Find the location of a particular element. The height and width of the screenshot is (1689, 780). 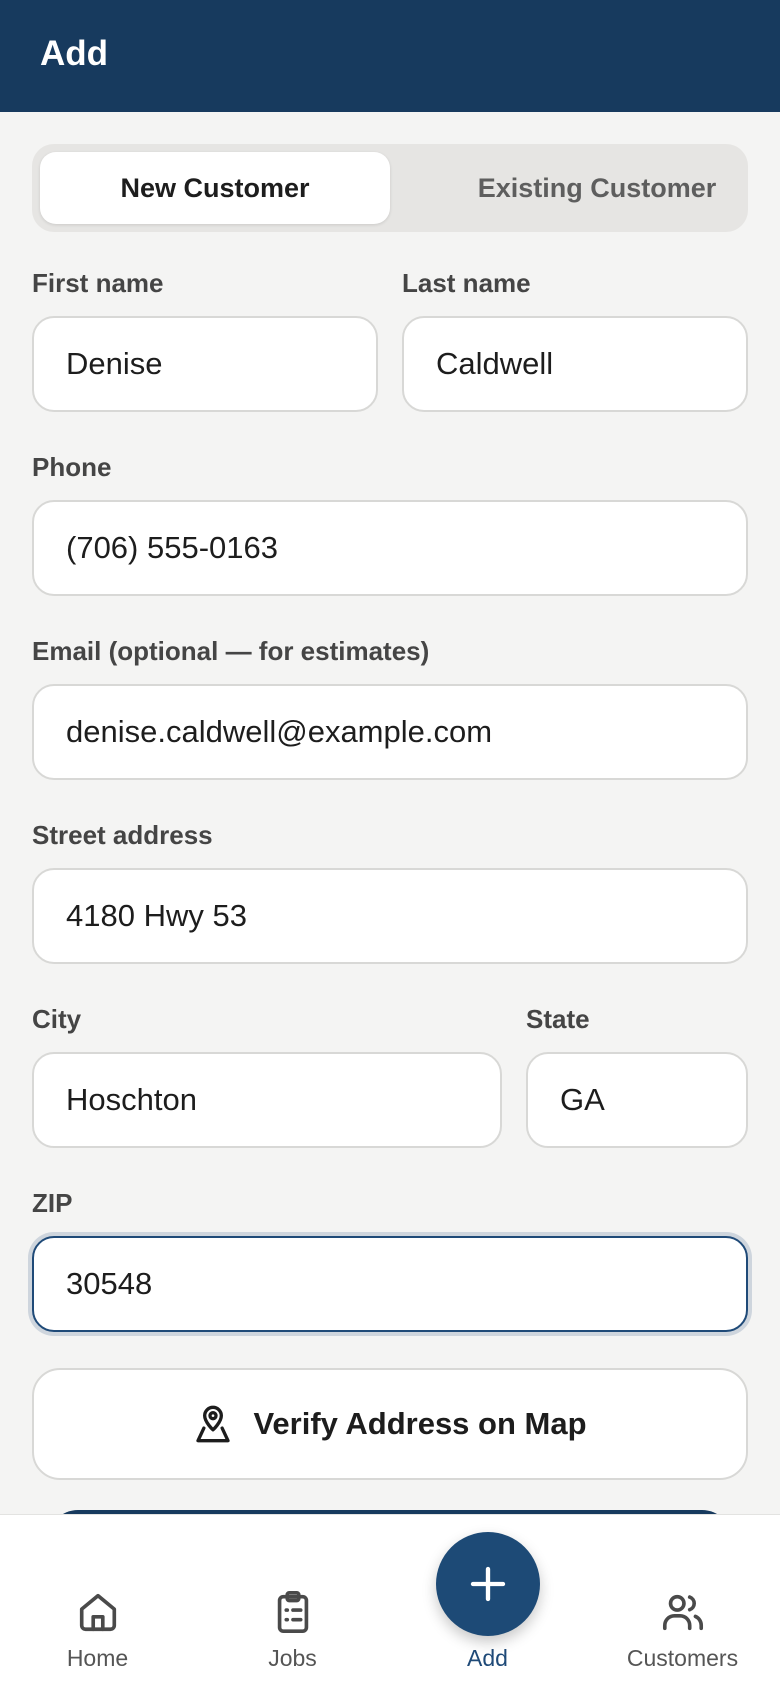

page-title: Add is located at coordinates (74, 53).